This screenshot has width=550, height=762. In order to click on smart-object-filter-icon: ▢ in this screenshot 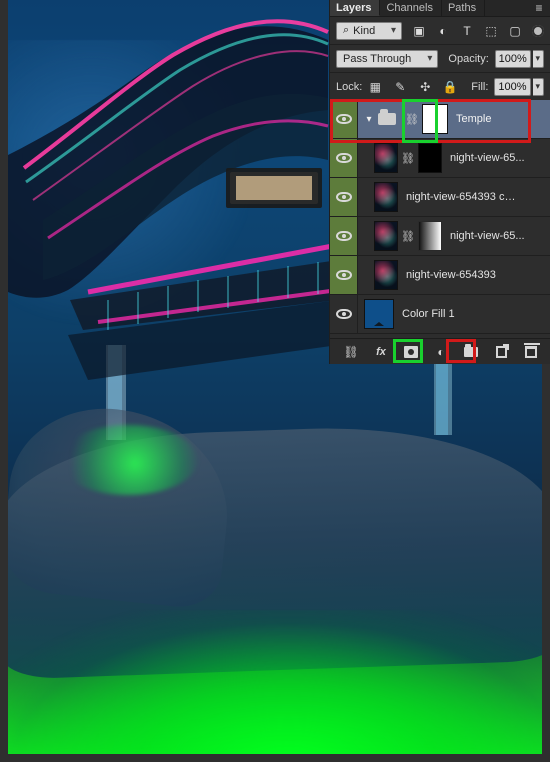, I will do `click(515, 31)`.